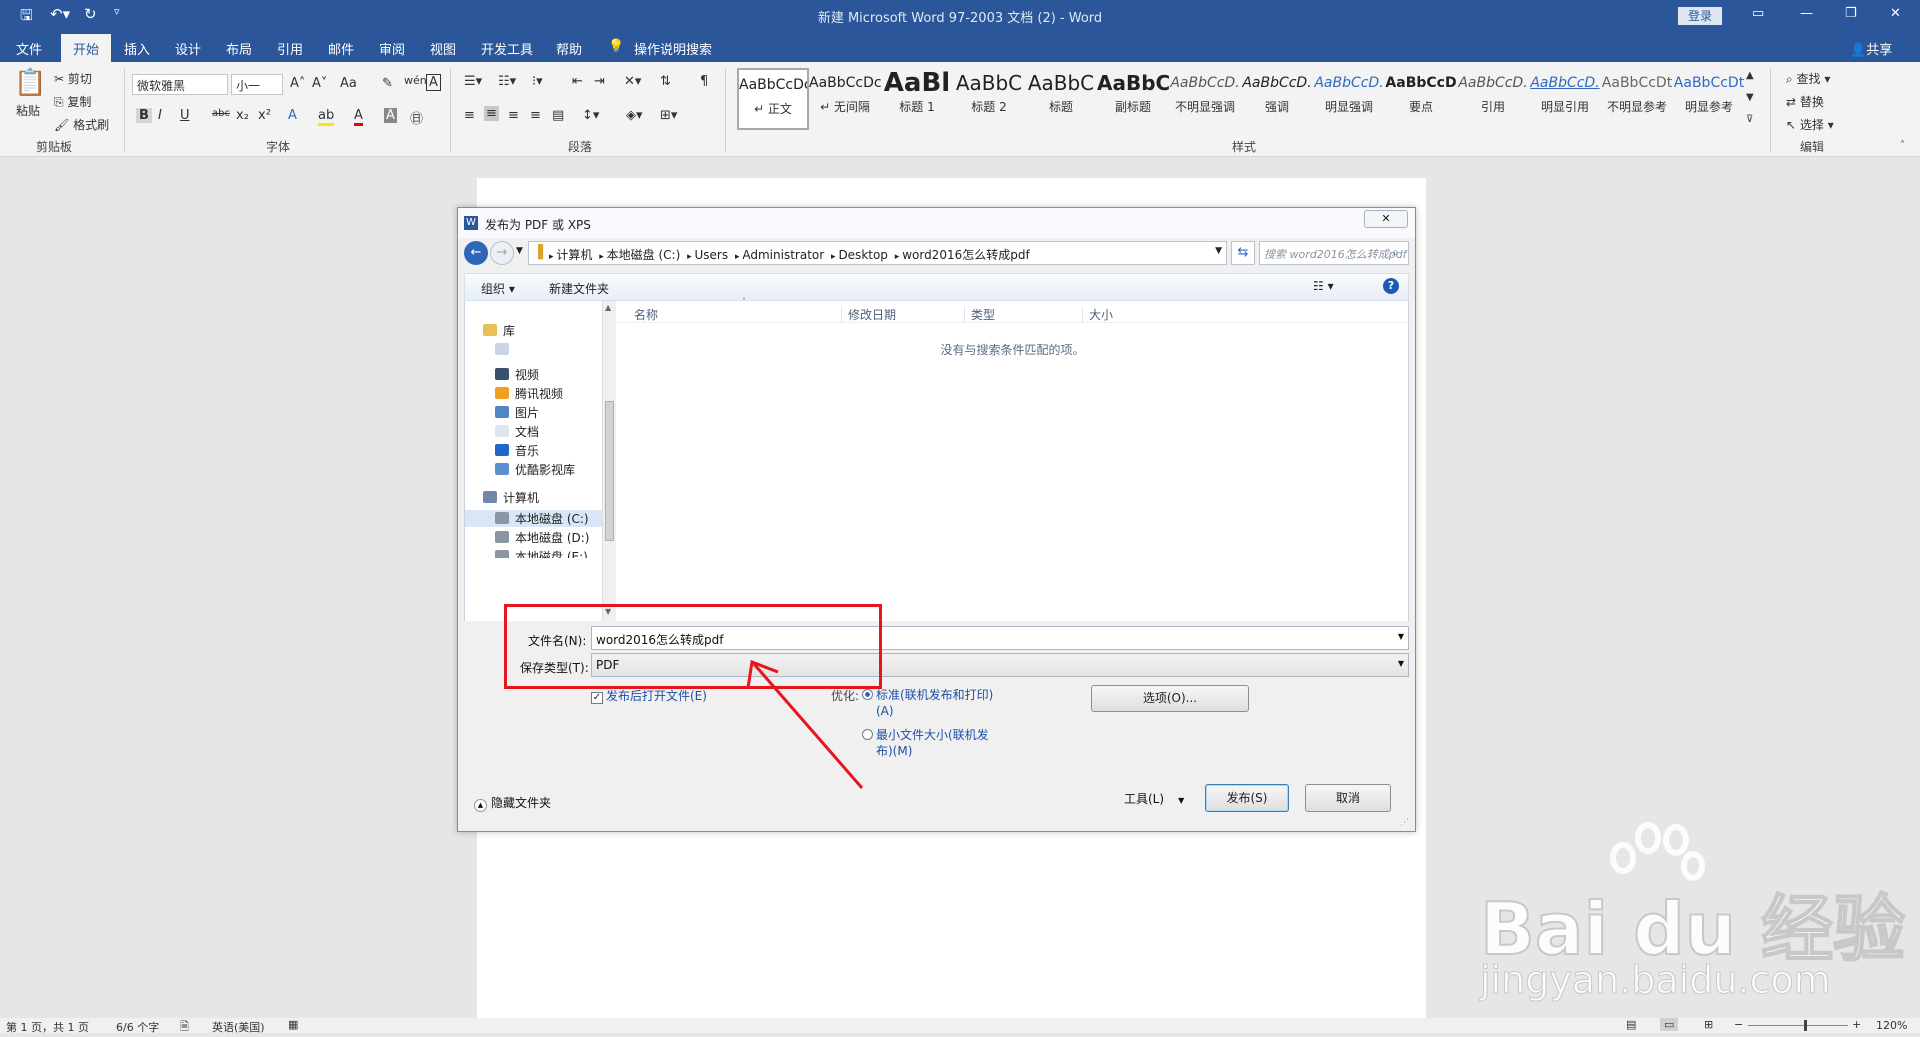  I want to click on breadcrumb-item: word2016怎么转成pdf, so click(966, 255).